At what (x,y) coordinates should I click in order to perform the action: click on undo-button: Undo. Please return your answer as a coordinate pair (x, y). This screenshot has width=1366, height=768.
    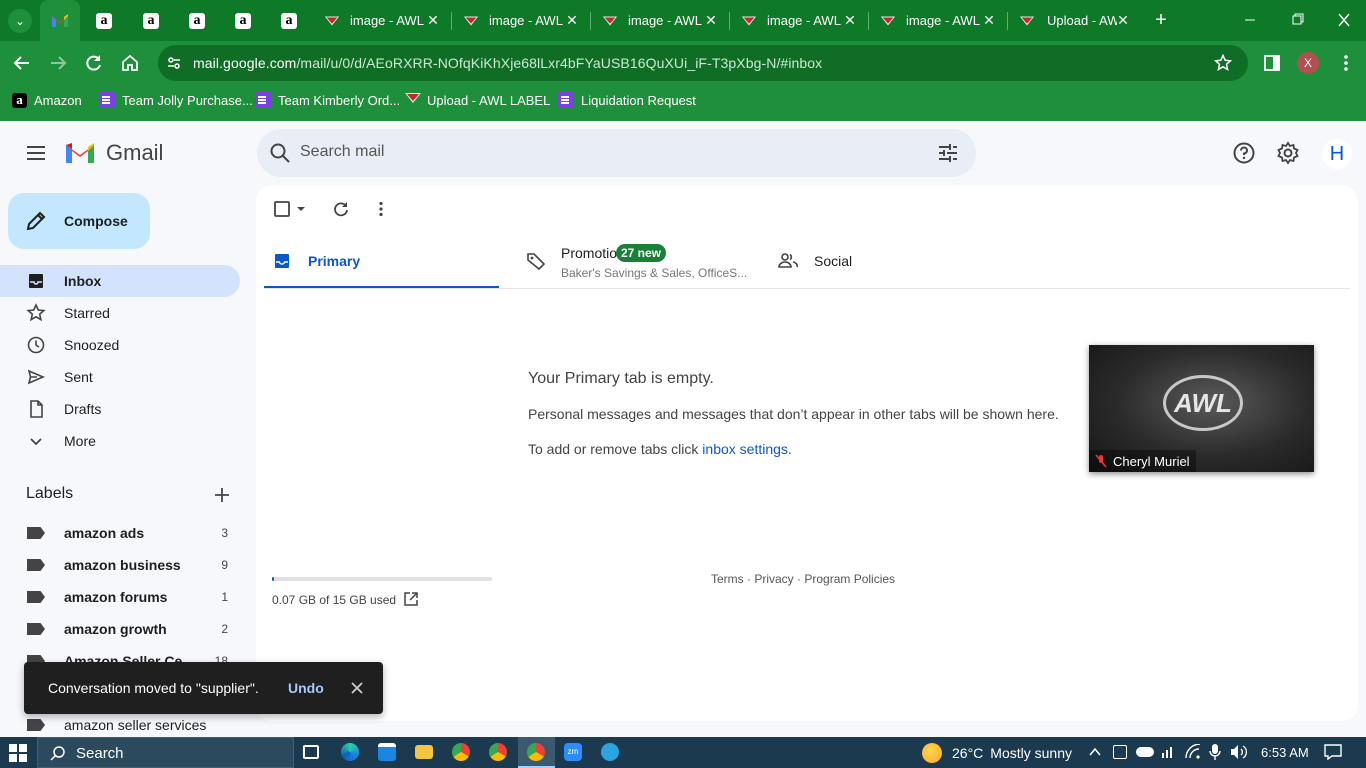
    Looking at the image, I should click on (306, 688).